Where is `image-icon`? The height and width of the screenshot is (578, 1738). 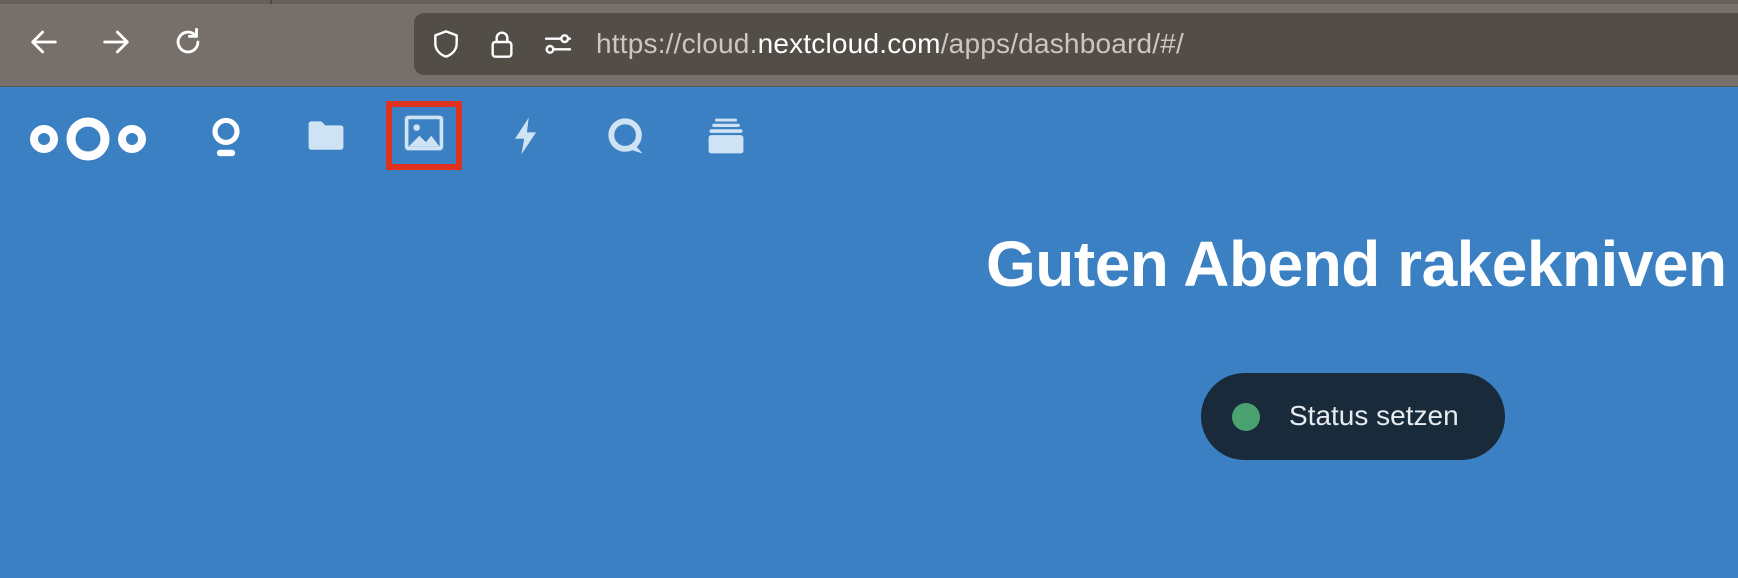 image-icon is located at coordinates (424, 135).